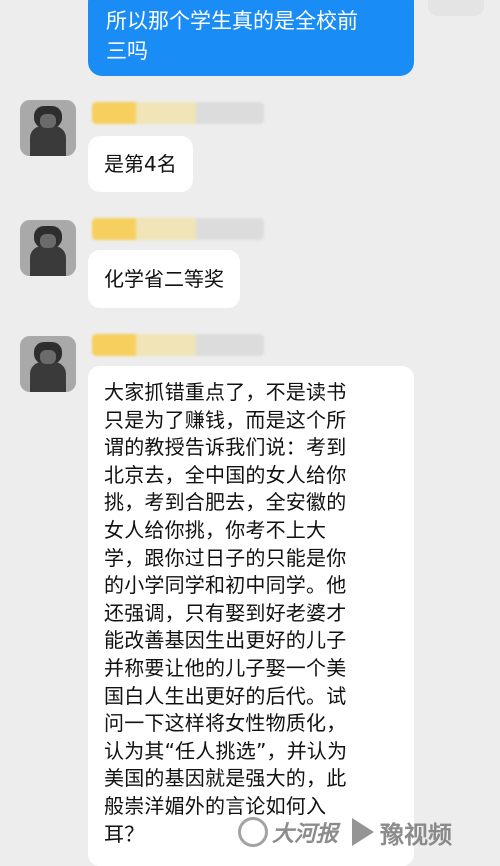 Image resolution: width=500 pixels, height=866 pixels. What do you see at coordinates (225, 585) in the screenshot?
I see `message-line: 的小学同学和初中同学。他` at bounding box center [225, 585].